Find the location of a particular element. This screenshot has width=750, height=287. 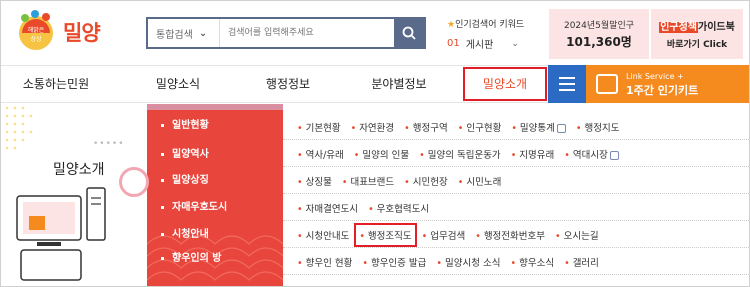

link-item: 우호협력도시 is located at coordinates (398, 208).